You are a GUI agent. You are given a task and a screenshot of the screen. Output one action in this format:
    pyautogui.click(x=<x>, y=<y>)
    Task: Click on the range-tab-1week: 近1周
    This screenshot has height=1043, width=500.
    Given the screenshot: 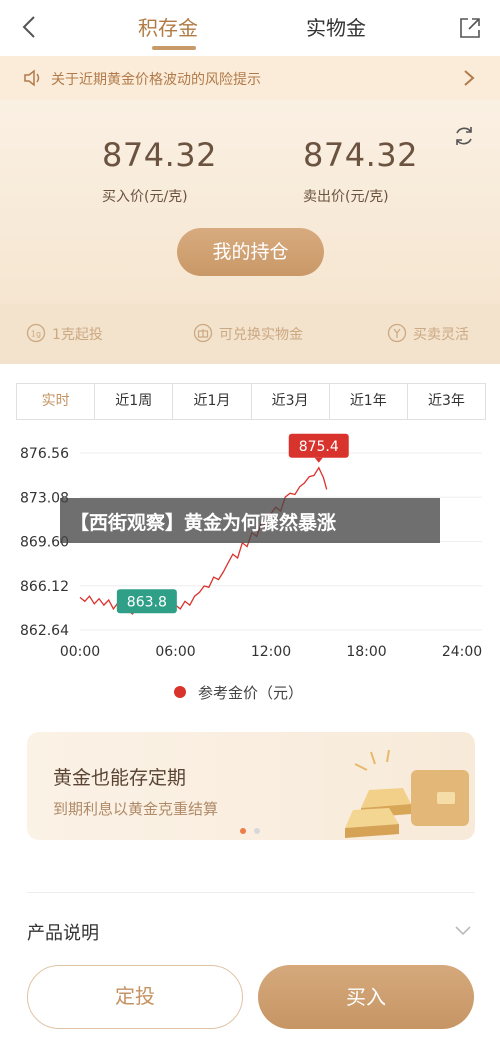 What is the action you would take?
    pyautogui.click(x=134, y=401)
    